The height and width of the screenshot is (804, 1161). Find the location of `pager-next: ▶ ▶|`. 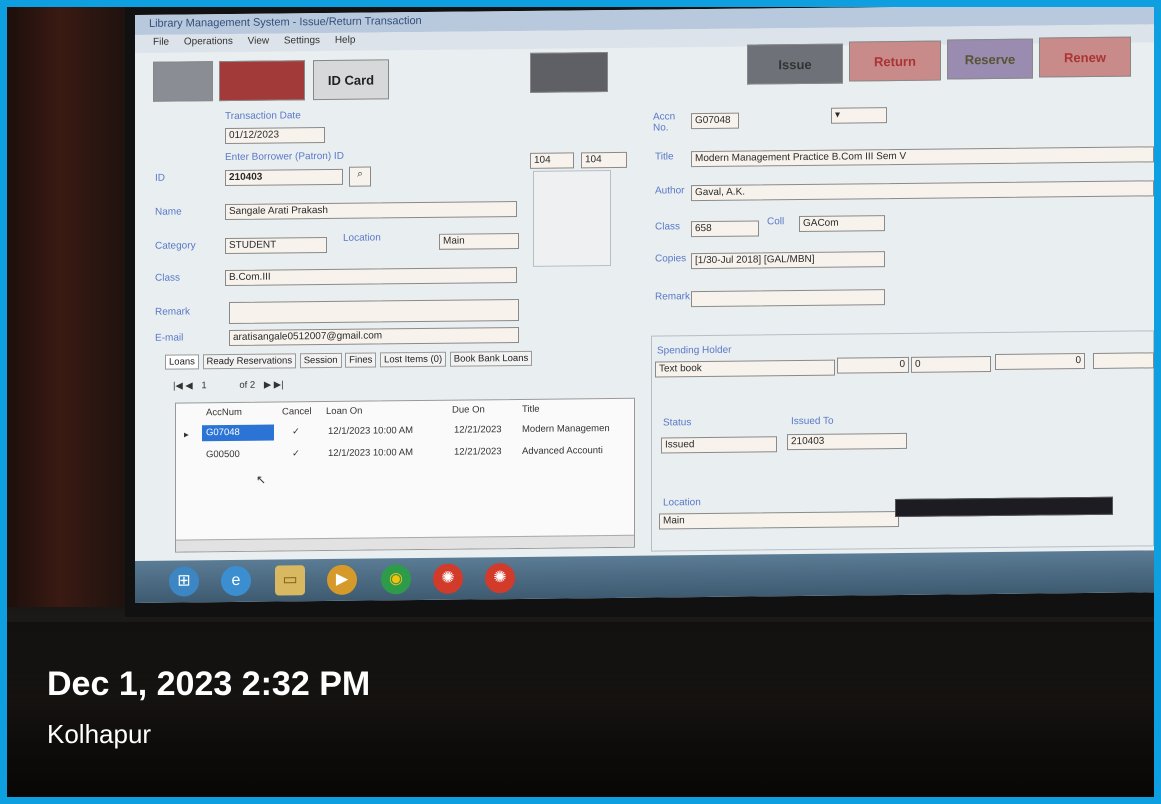

pager-next: ▶ ▶| is located at coordinates (274, 384).